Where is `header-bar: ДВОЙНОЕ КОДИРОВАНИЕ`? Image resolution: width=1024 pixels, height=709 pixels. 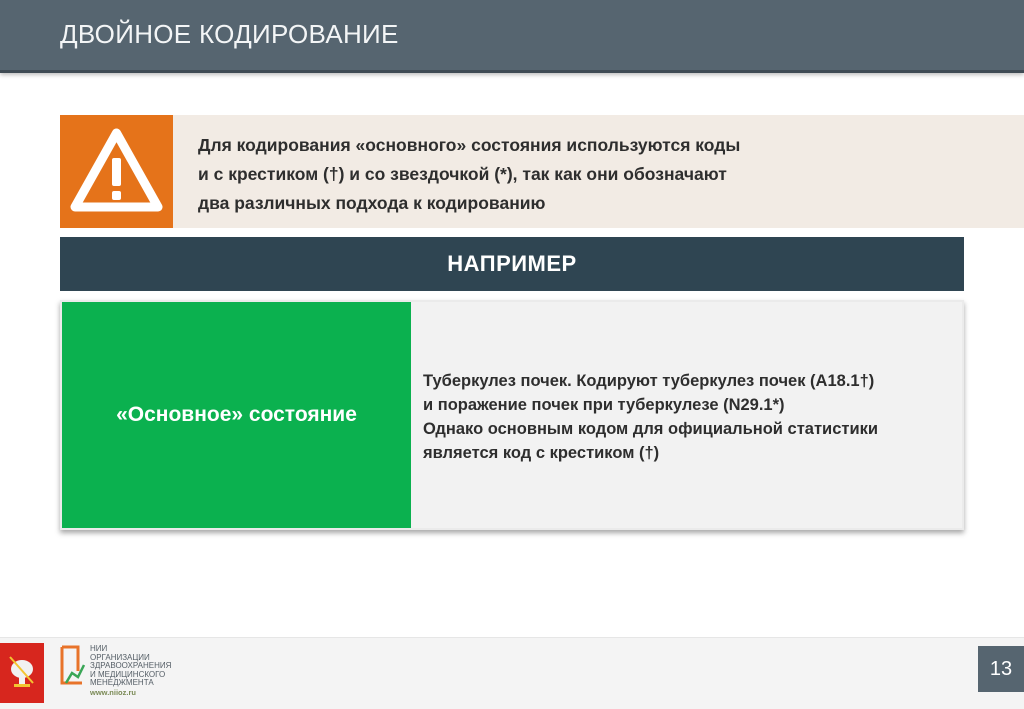
header-bar: ДВОЙНОЕ КОДИРОВАНИЕ is located at coordinates (512, 36).